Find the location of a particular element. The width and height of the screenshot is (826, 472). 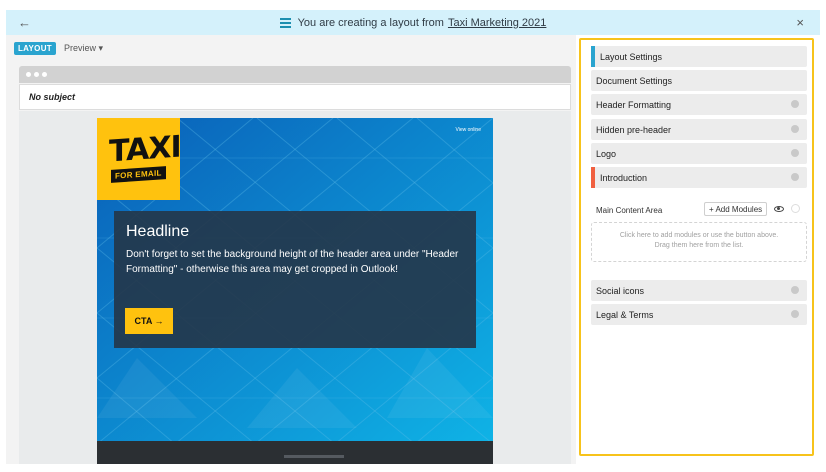

section-label: Document Settings is located at coordinates (634, 80).